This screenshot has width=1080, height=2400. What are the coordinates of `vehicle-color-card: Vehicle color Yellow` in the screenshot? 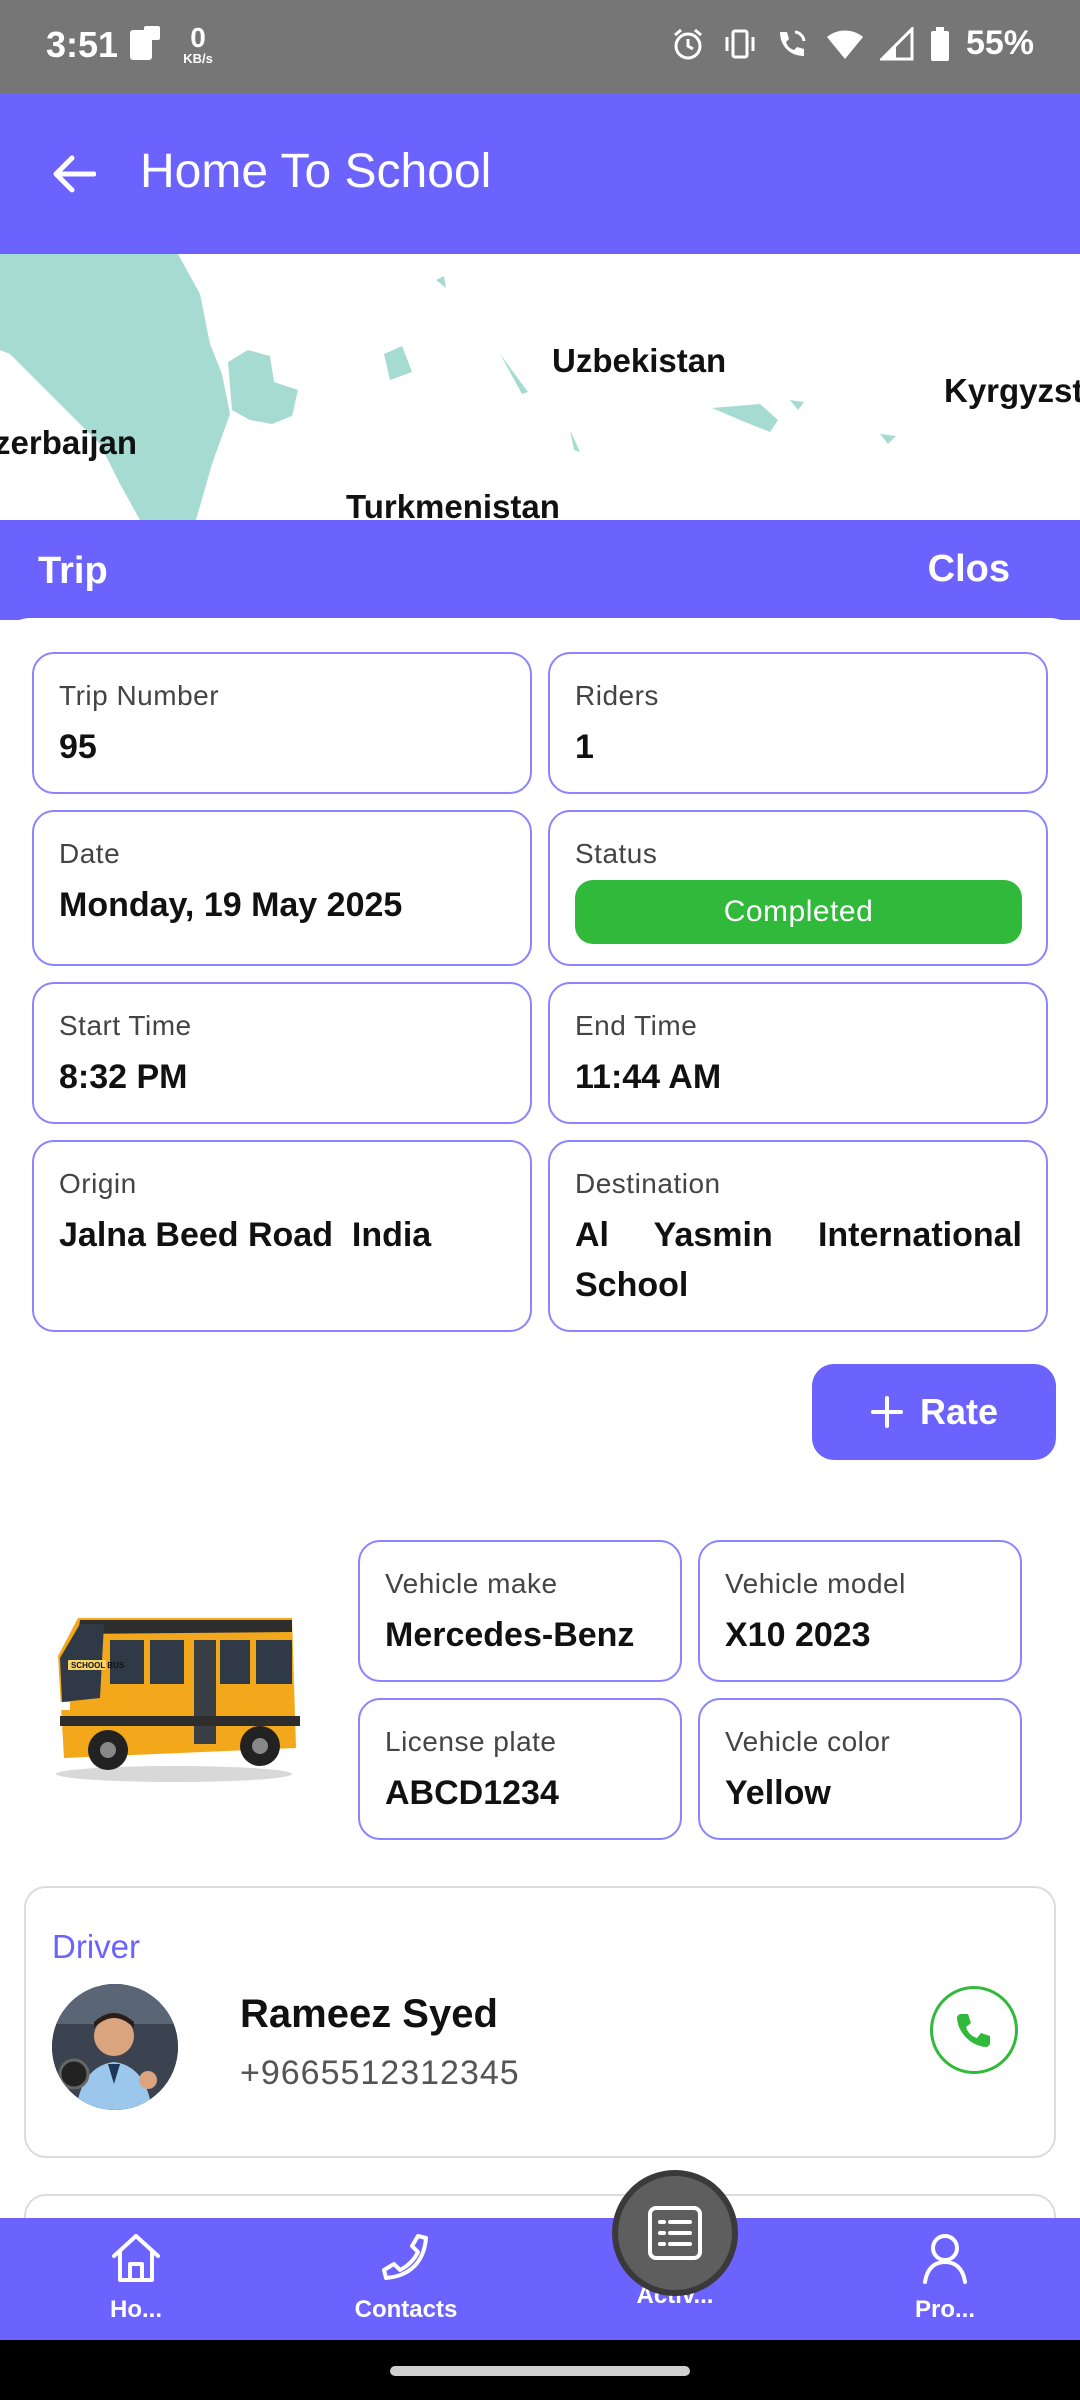 It's located at (860, 1769).